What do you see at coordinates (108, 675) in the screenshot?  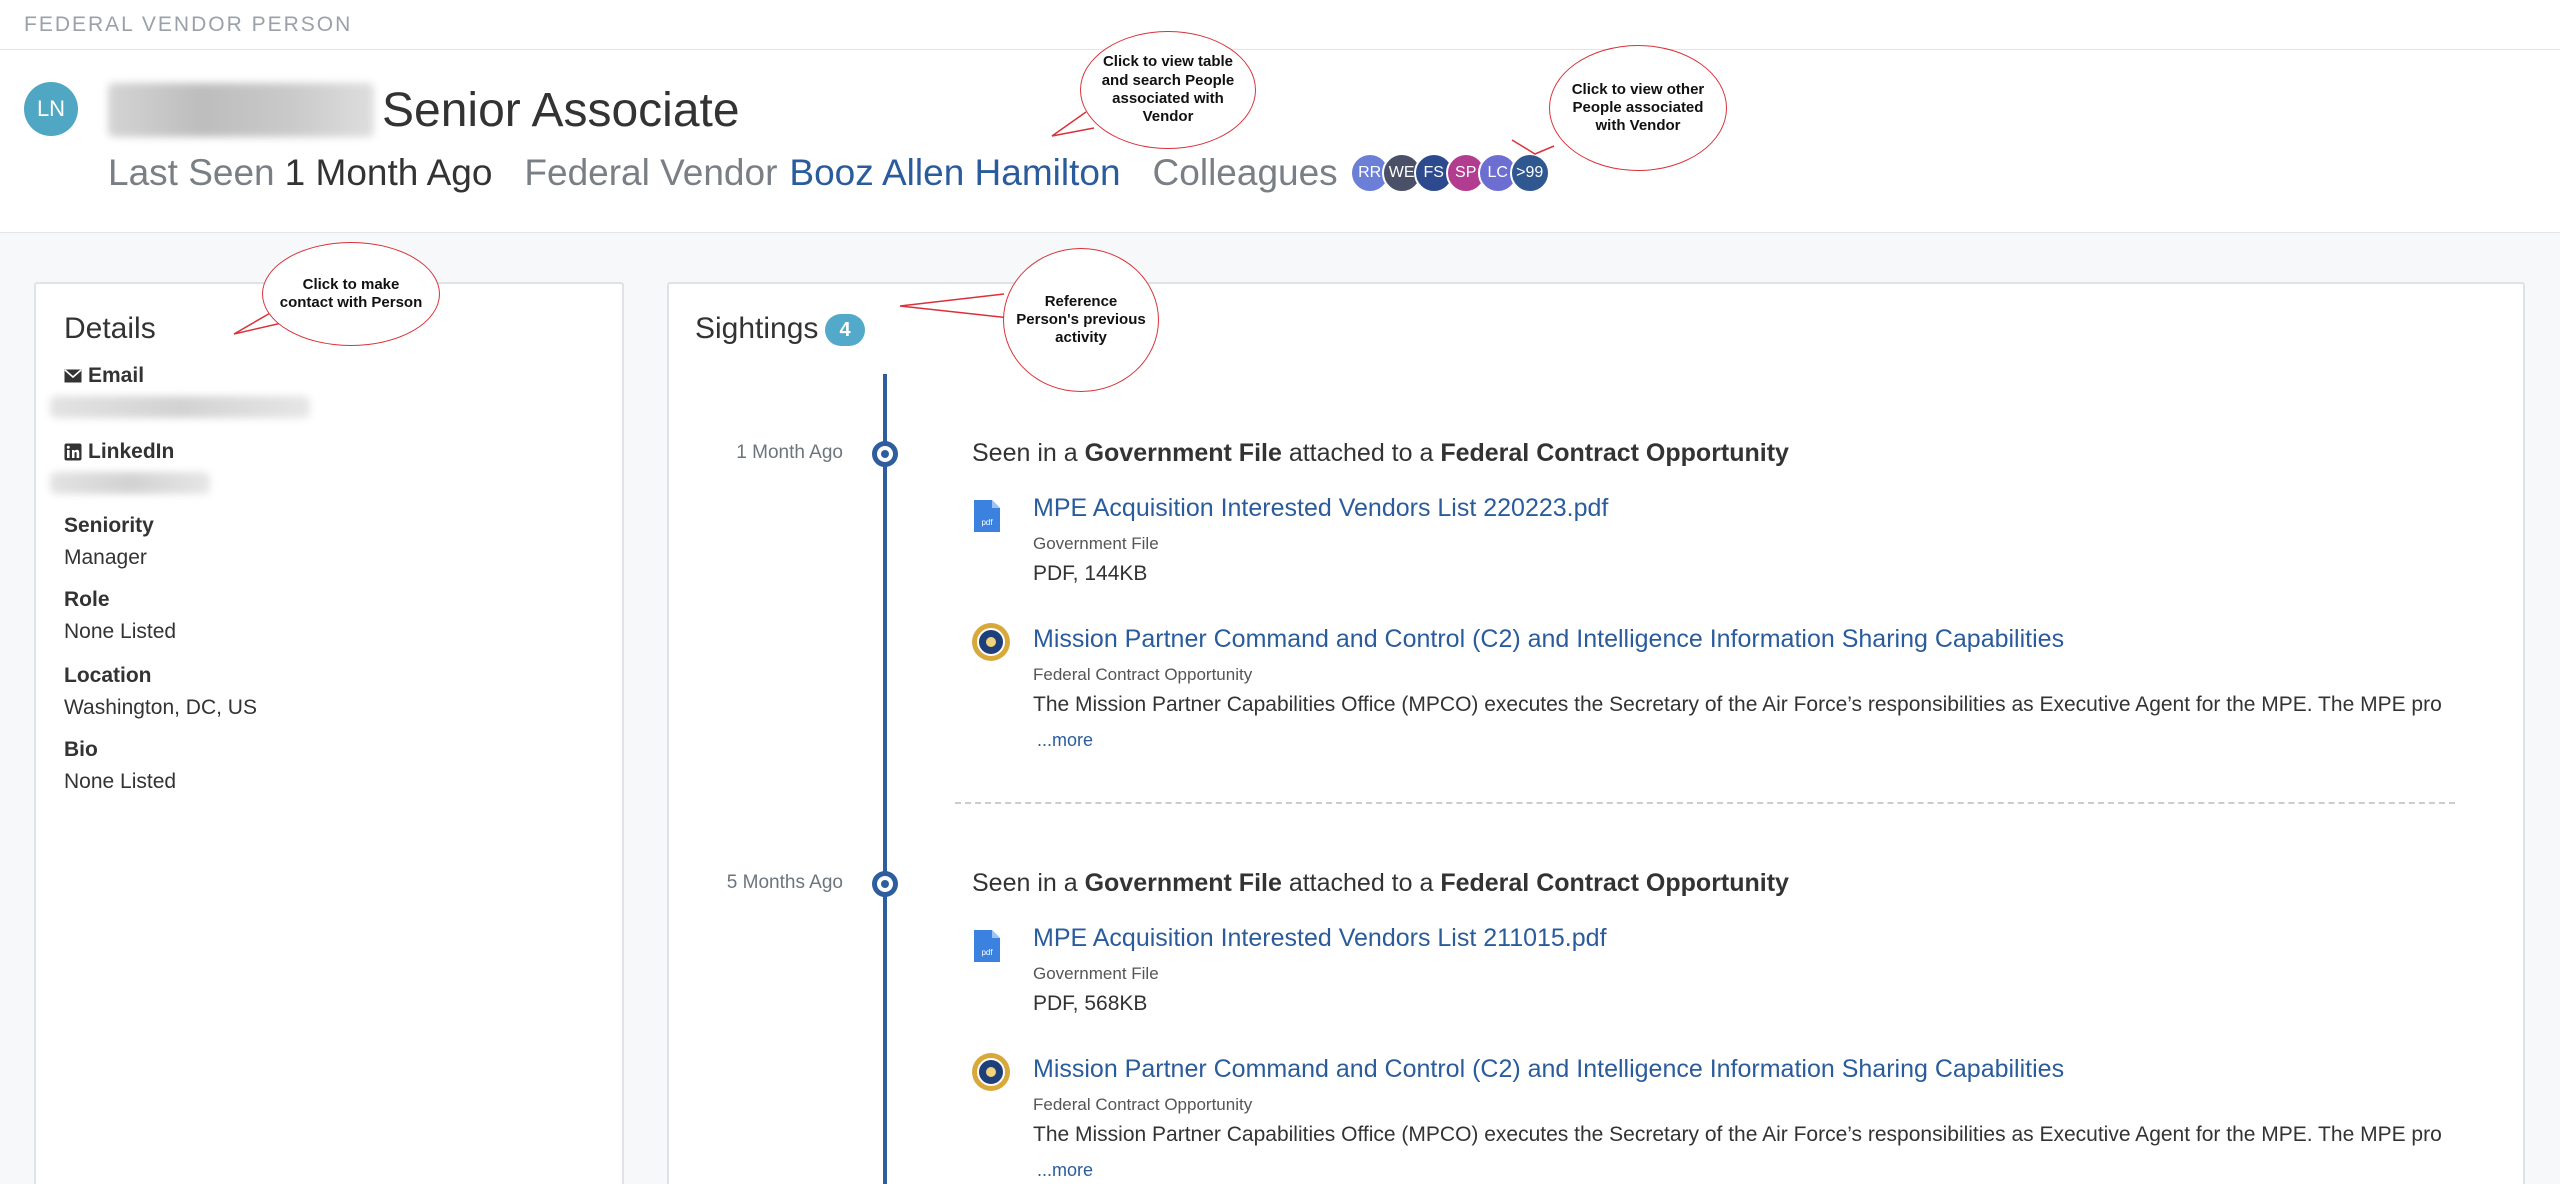 I see `location-label: Location` at bounding box center [108, 675].